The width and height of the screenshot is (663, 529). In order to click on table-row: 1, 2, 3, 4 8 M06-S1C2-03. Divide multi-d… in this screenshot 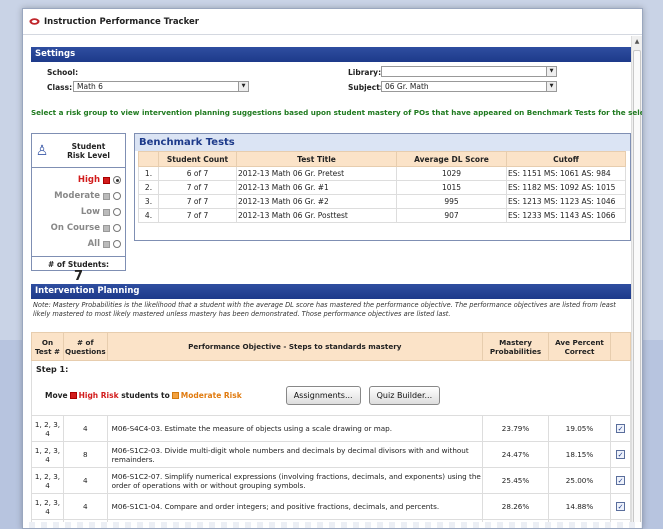, I will do `click(331, 454)`.